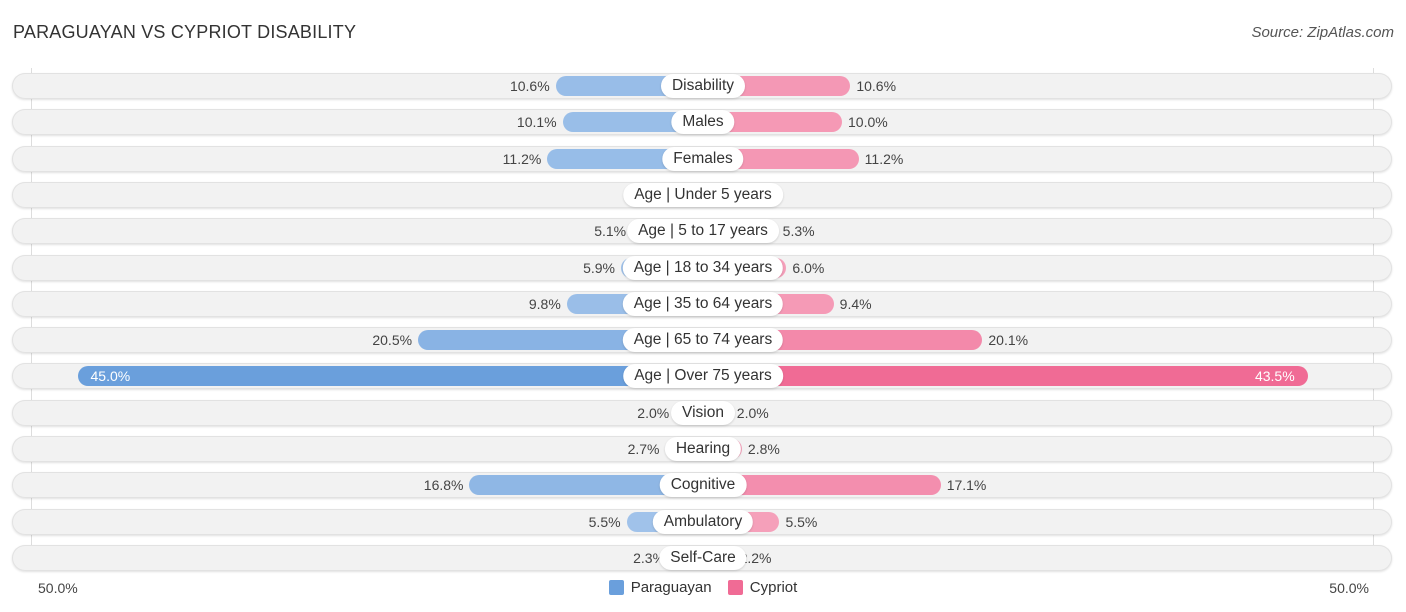  What do you see at coordinates (110, 376) in the screenshot?
I see `value-label-paraguayan: 45.0%` at bounding box center [110, 376].